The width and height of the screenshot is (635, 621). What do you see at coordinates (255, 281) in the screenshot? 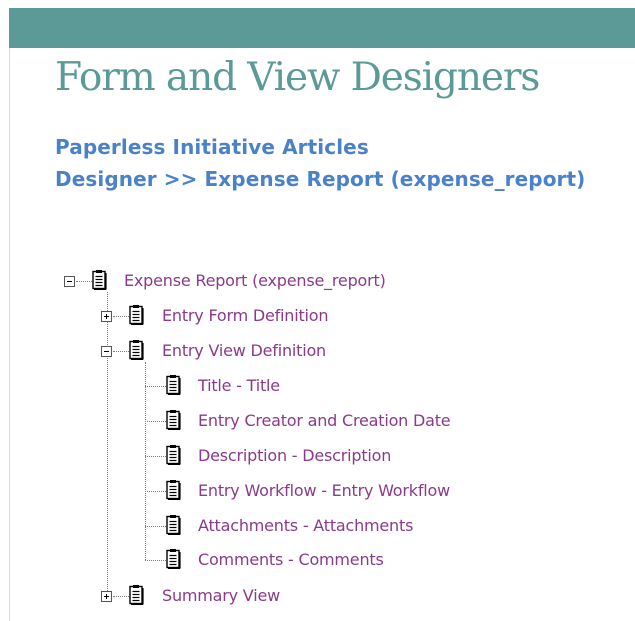
I see `tree-node-expense-report: Expense Report (expense_report)` at bounding box center [255, 281].